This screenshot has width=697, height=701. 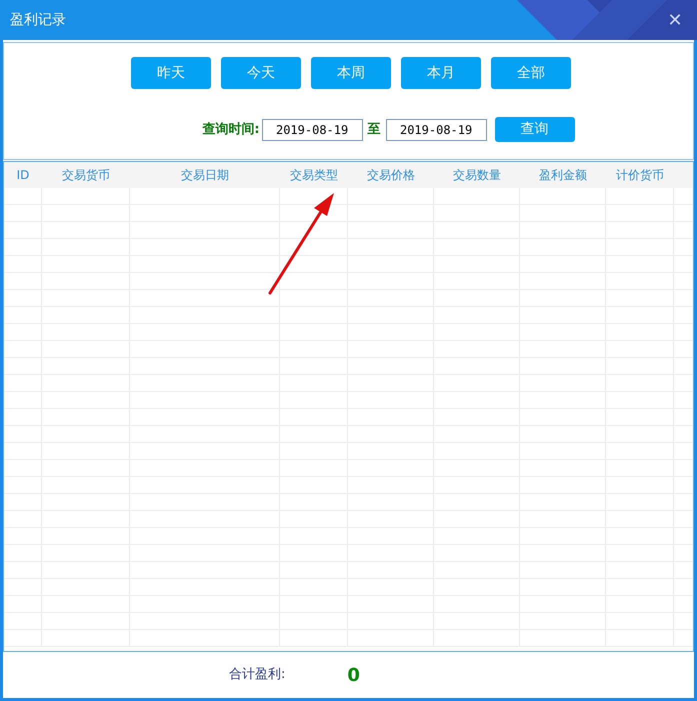 What do you see at coordinates (441, 73) in the screenshot?
I see `range-button: 本月` at bounding box center [441, 73].